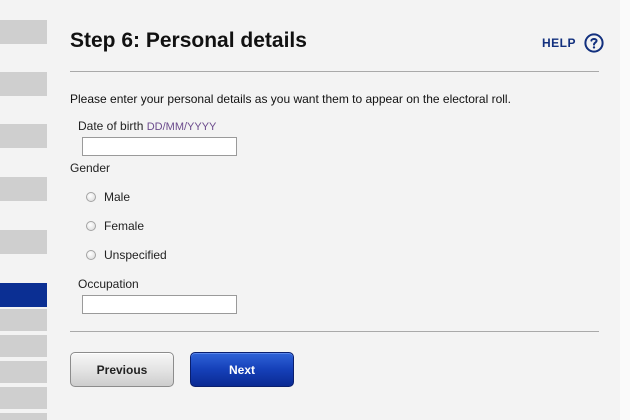 This screenshot has height=420, width=630. Describe the element at coordinates (625, 210) in the screenshot. I see `page-edge` at that location.